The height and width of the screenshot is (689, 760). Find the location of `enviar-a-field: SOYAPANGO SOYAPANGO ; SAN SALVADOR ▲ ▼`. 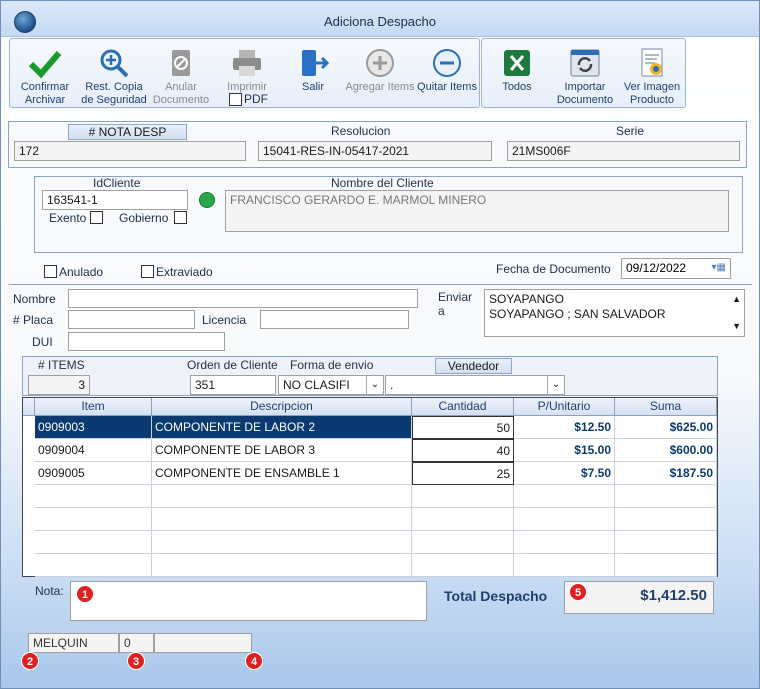

enviar-a-field: SOYAPANGO SOYAPANGO ; SAN SALVADOR ▲ ▼ is located at coordinates (614, 313).